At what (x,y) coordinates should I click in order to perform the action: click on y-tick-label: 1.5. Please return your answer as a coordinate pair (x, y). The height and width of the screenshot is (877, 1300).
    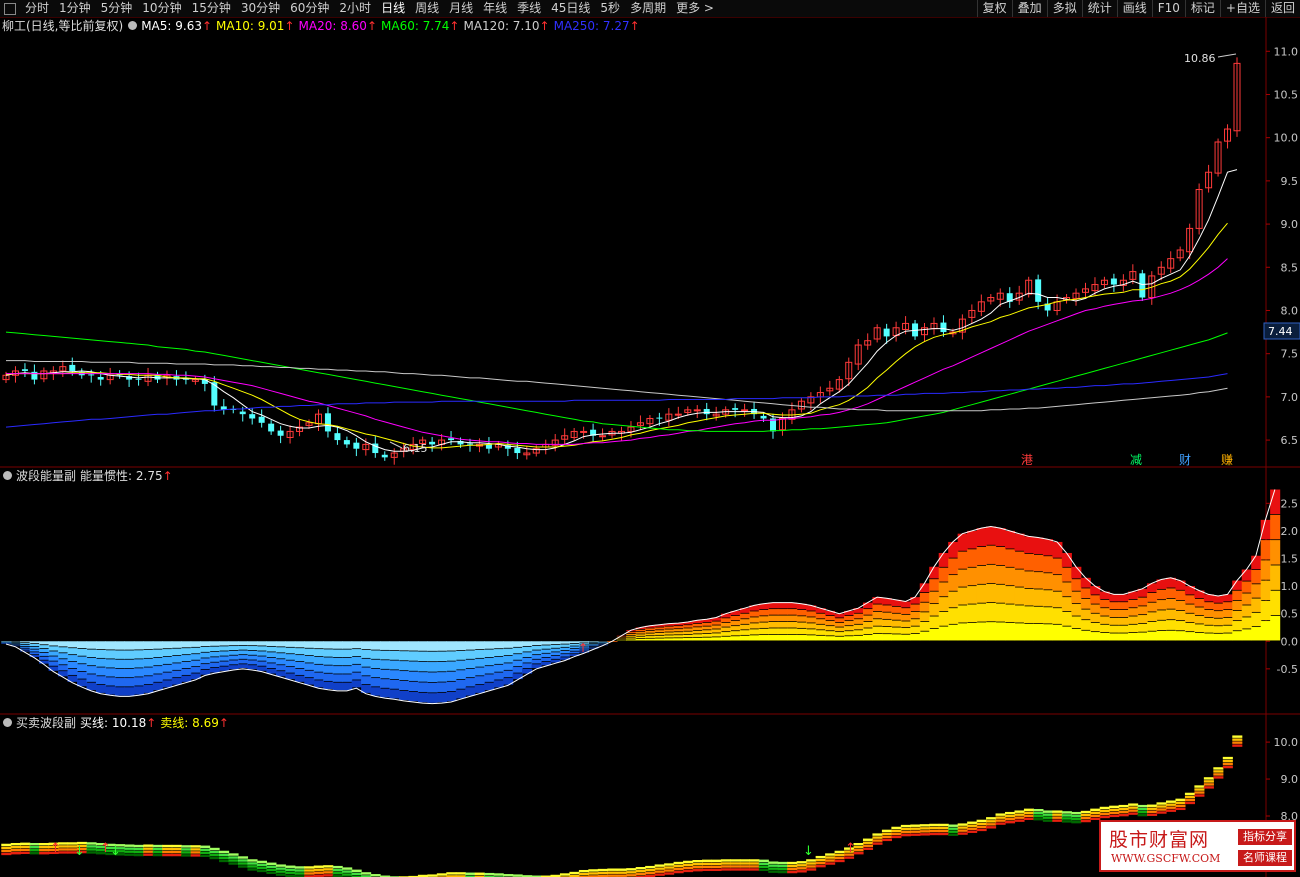
    Looking at the image, I should click on (1290, 558).